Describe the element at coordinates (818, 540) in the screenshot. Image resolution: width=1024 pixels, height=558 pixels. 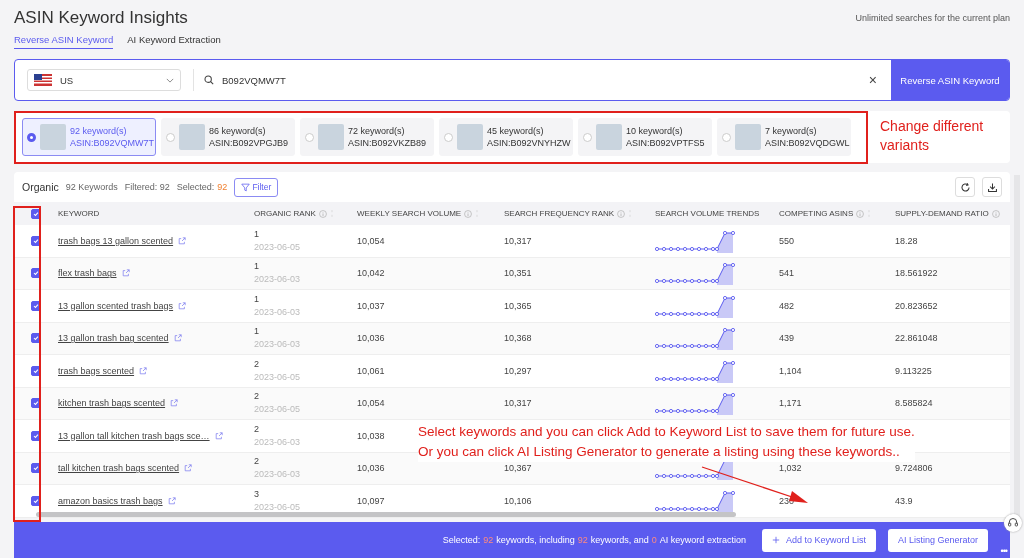
I see `add-to-keyword-list-button: Add to Keyword List` at that location.